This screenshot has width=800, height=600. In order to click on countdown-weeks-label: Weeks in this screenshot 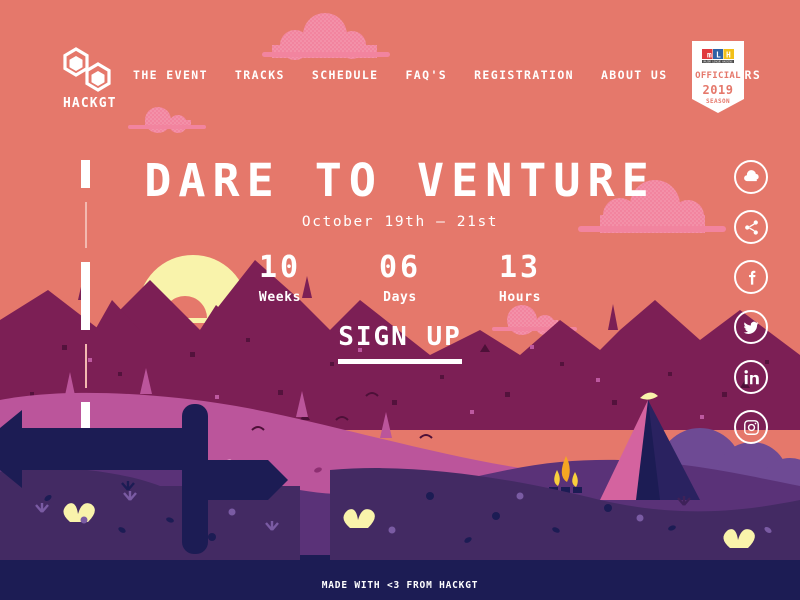, I will do `click(280, 297)`.